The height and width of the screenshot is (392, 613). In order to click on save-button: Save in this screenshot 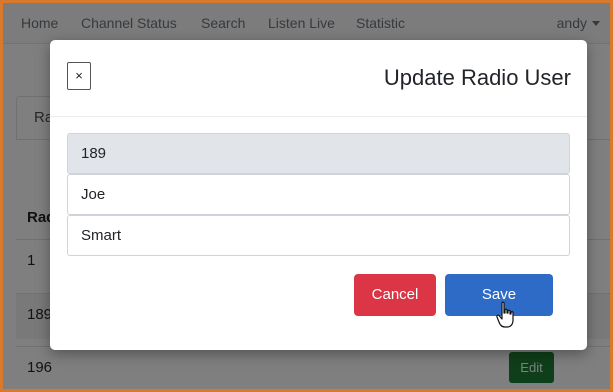, I will do `click(499, 295)`.